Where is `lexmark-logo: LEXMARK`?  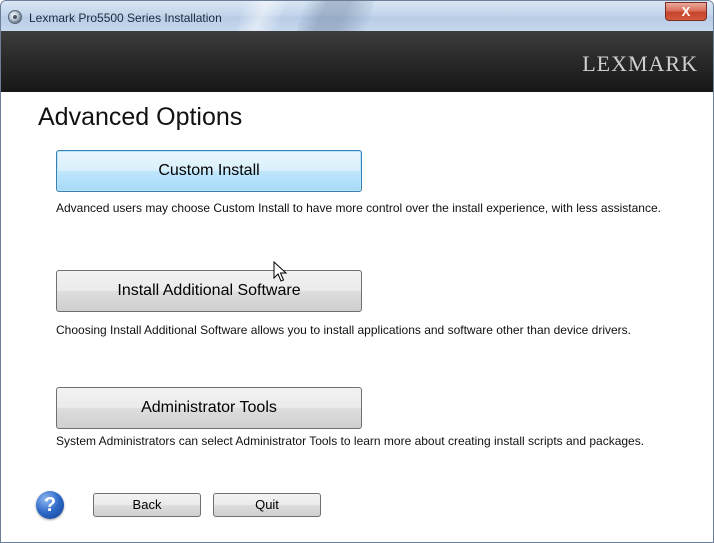
lexmark-logo: LEXMARK is located at coordinates (640, 63).